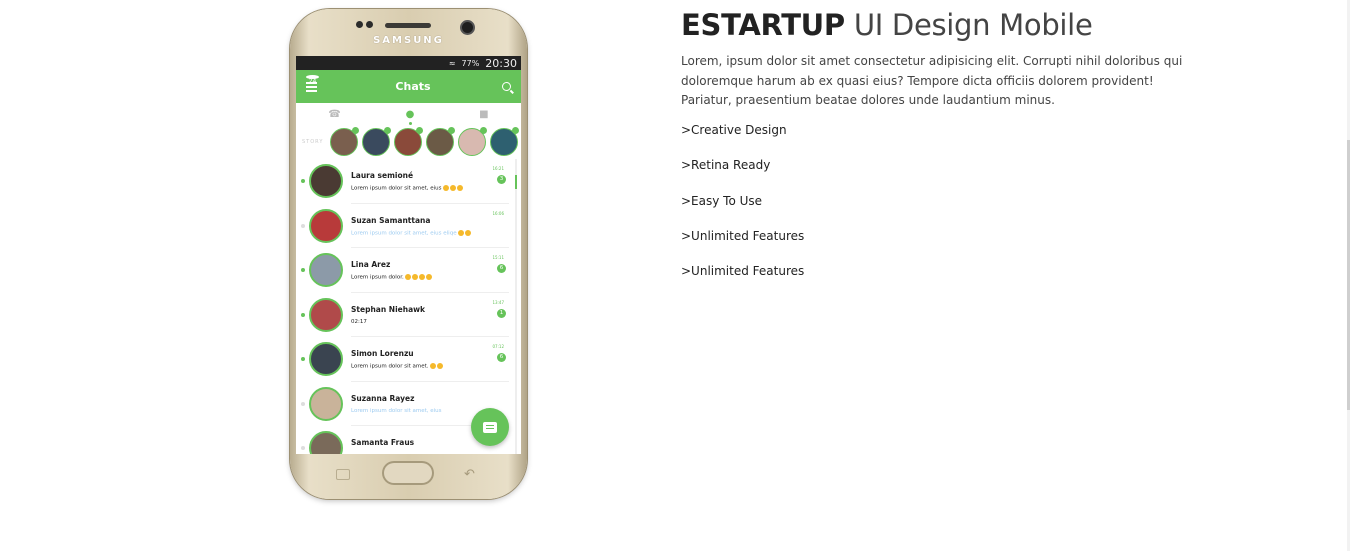 The width and height of the screenshot is (1350, 551). Describe the element at coordinates (343, 474) in the screenshot. I see `recent-apps-icon` at that location.